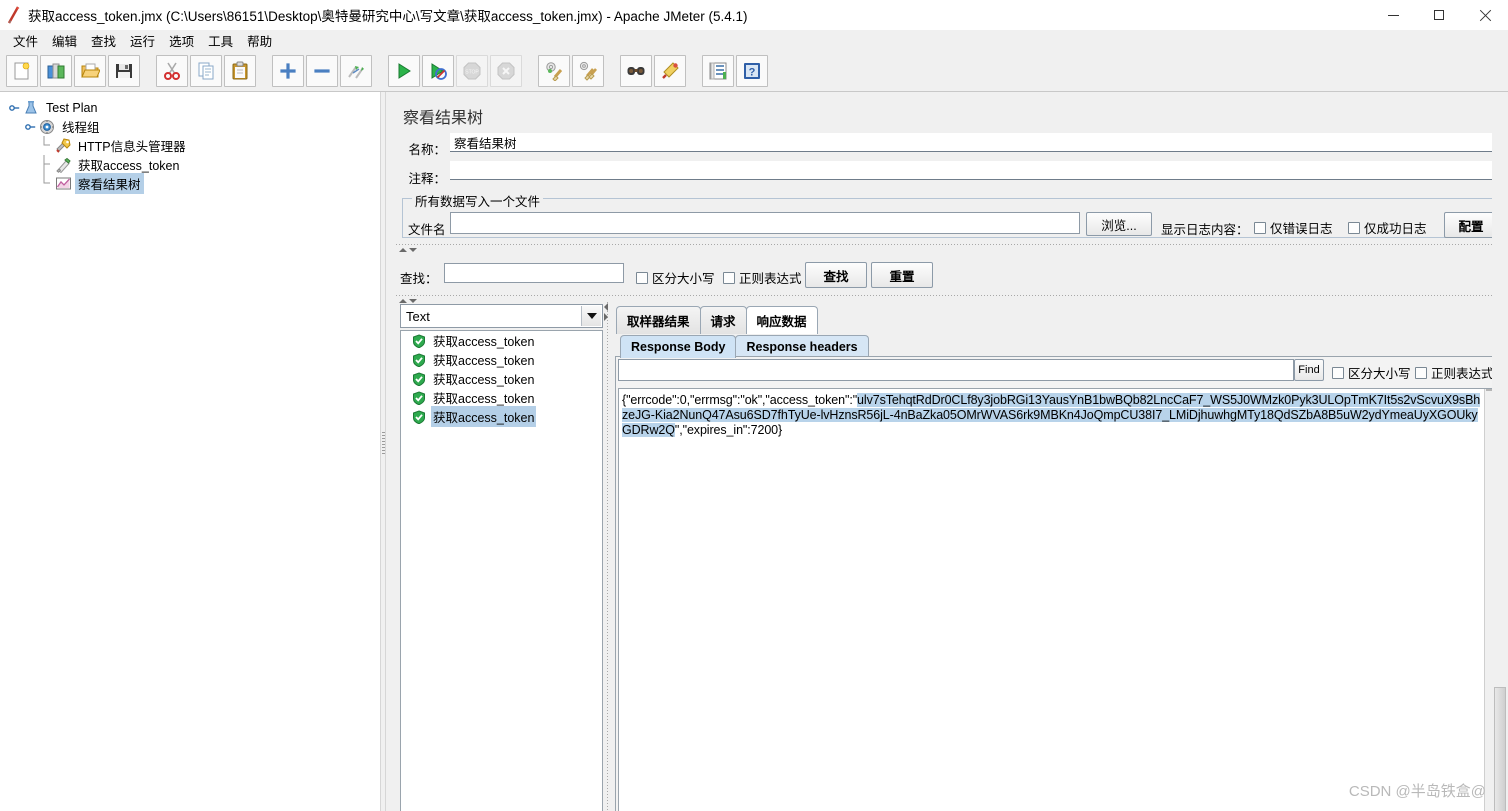  I want to click on find-input, so click(956, 370).